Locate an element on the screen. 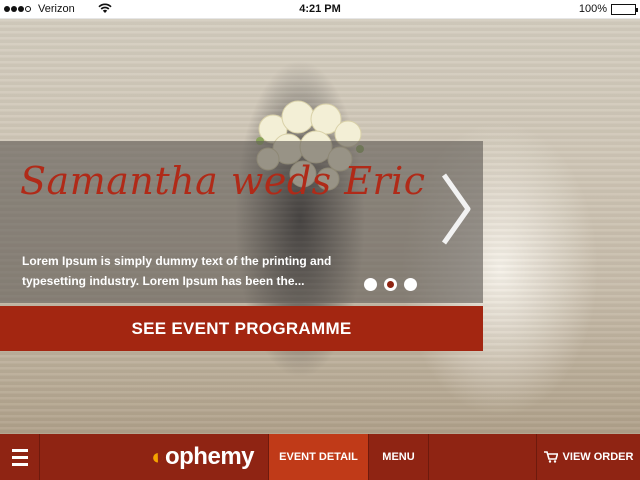 The image size is (640, 480). bottom-nav-bar: ◐ ophemy EVENT DETAIL MENU VIEW ORDER is located at coordinates (320, 457).